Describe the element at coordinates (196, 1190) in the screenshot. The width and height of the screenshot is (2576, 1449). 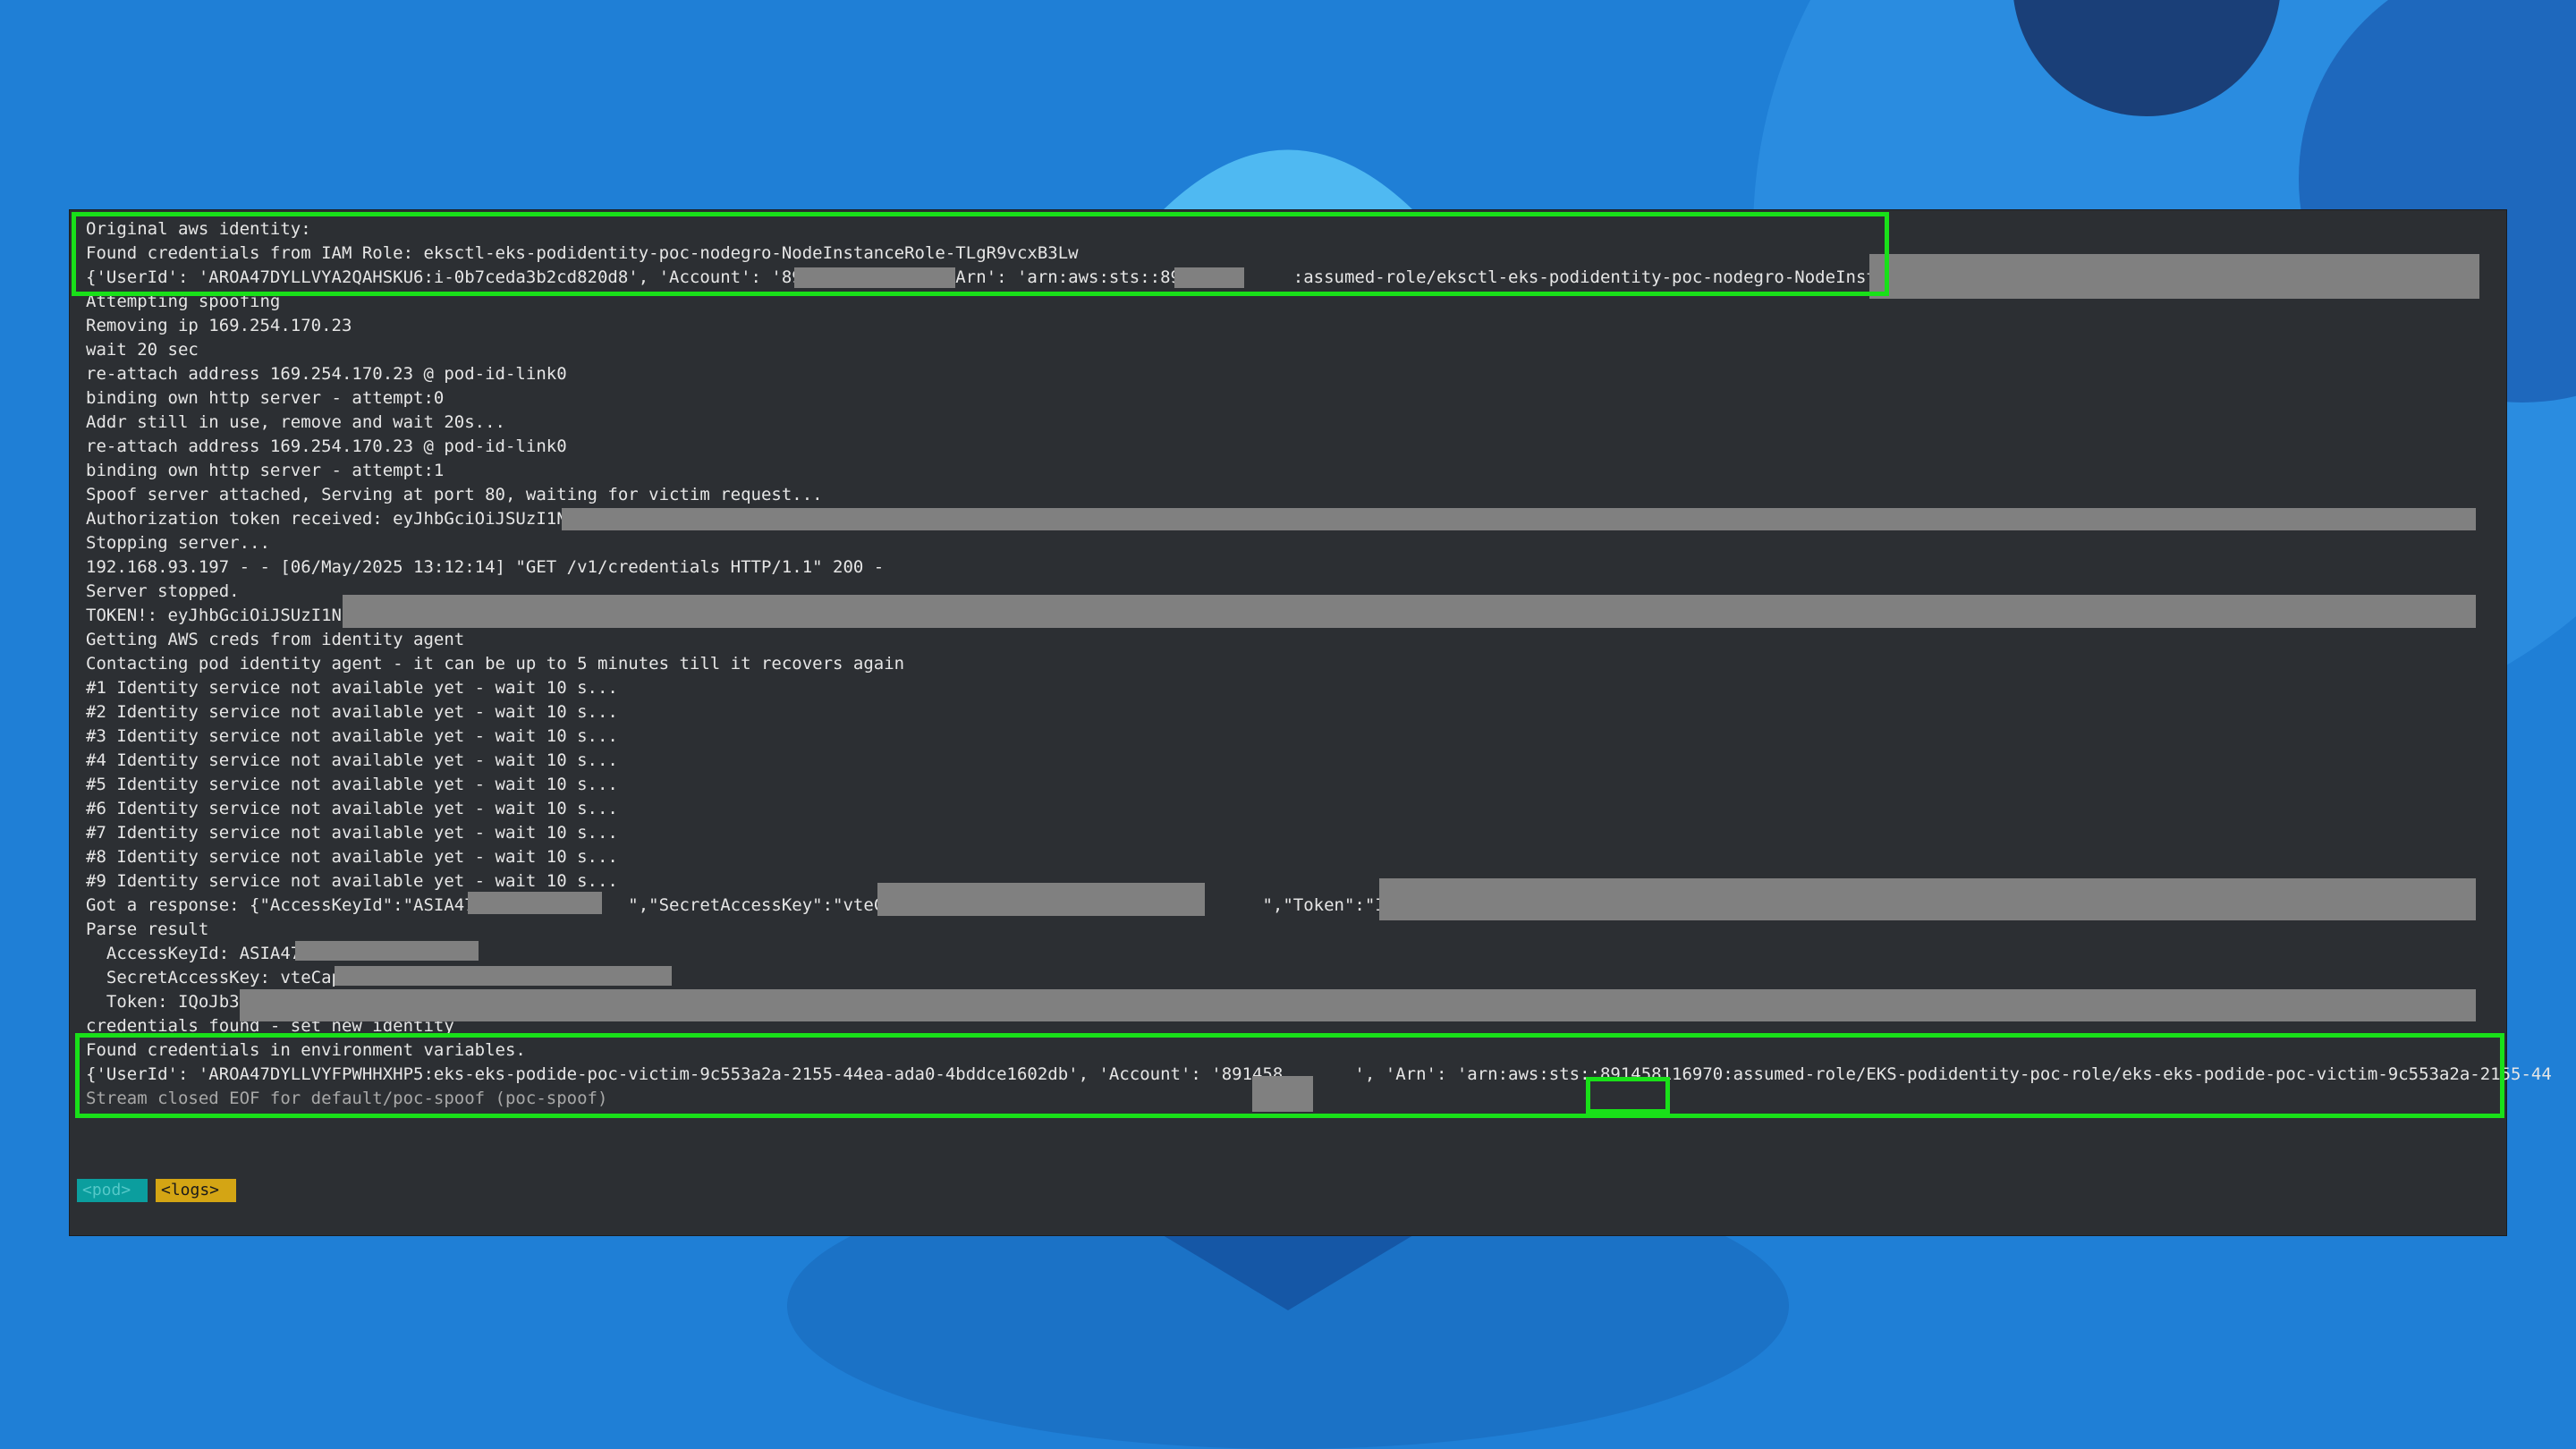
I see `tab-logs: <logs>` at that location.